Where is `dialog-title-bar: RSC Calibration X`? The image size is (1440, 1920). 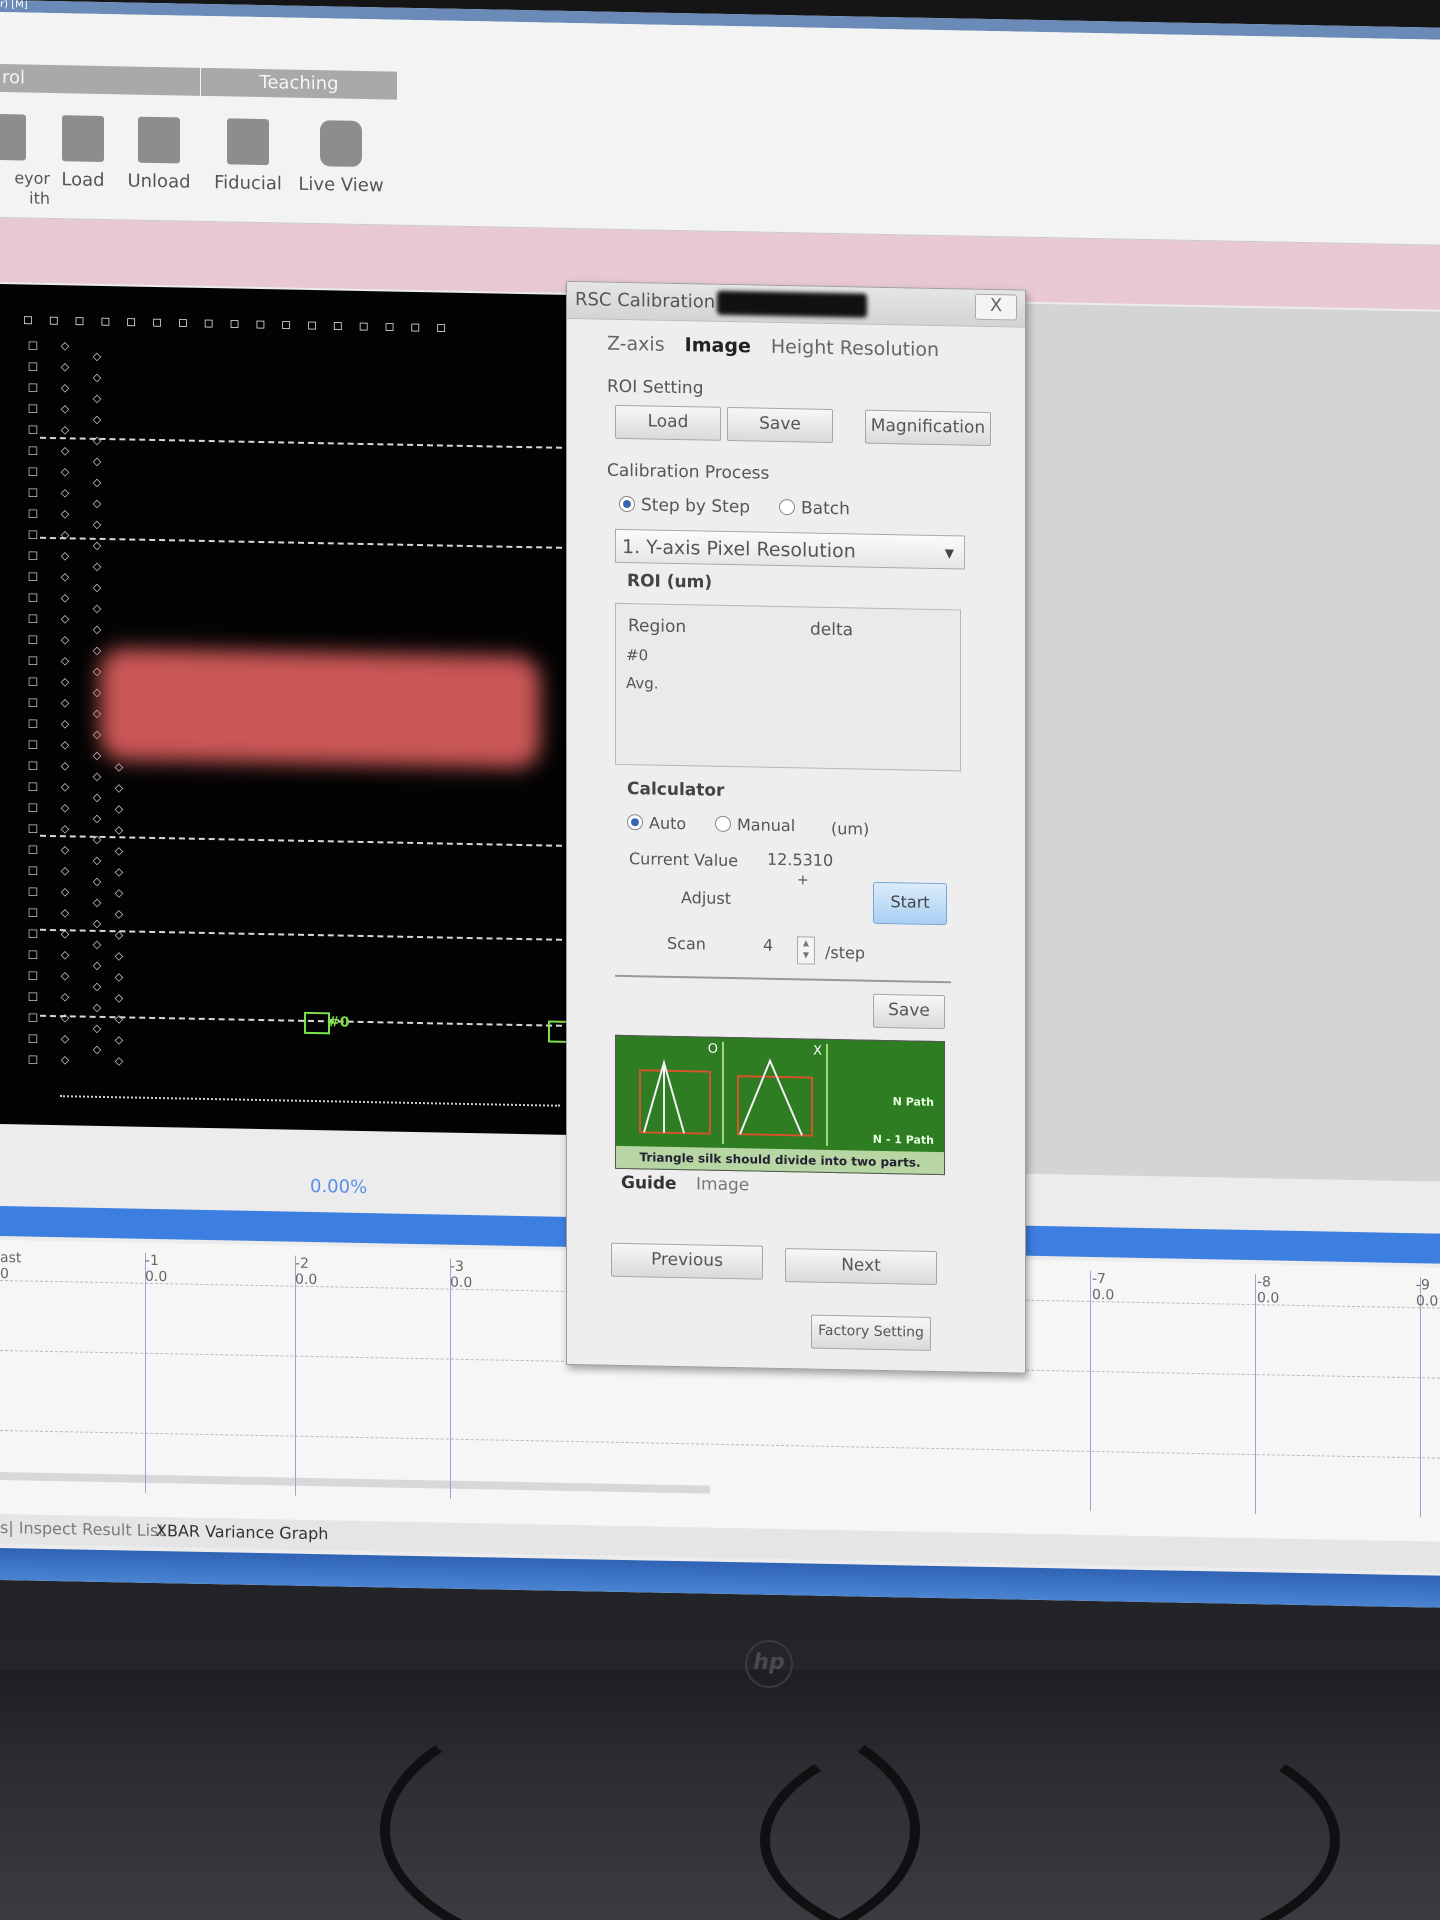 dialog-title-bar: RSC Calibration X is located at coordinates (796, 304).